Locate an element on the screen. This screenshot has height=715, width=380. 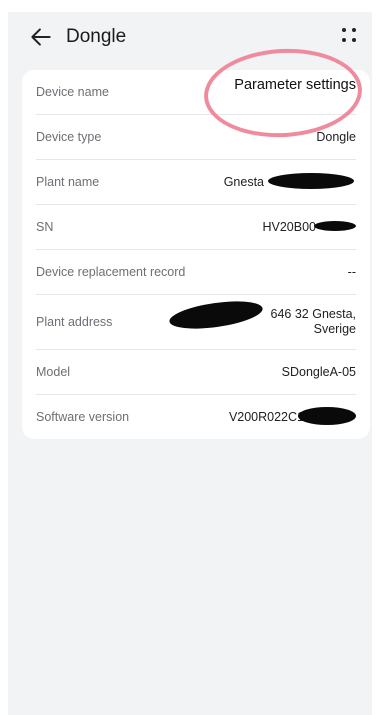
app-bar: Dongle is located at coordinates (190, 38).